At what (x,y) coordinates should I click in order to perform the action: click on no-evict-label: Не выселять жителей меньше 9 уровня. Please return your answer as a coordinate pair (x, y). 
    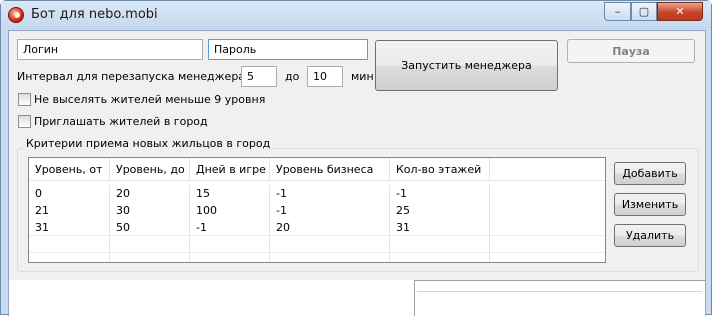
    Looking at the image, I should click on (149, 99).